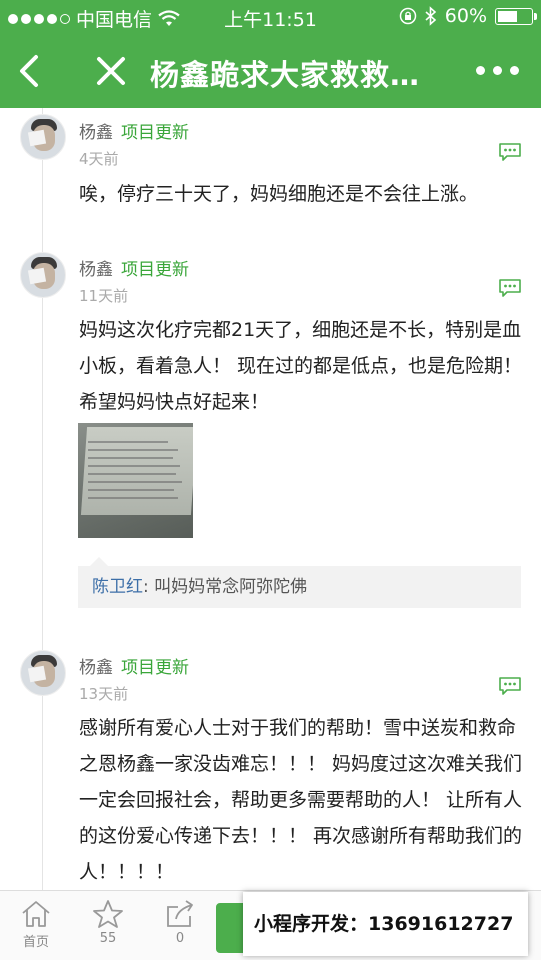 The height and width of the screenshot is (960, 541). I want to click on reply-text: : 叫妈妈常念阿弥陀佛, so click(225, 587).